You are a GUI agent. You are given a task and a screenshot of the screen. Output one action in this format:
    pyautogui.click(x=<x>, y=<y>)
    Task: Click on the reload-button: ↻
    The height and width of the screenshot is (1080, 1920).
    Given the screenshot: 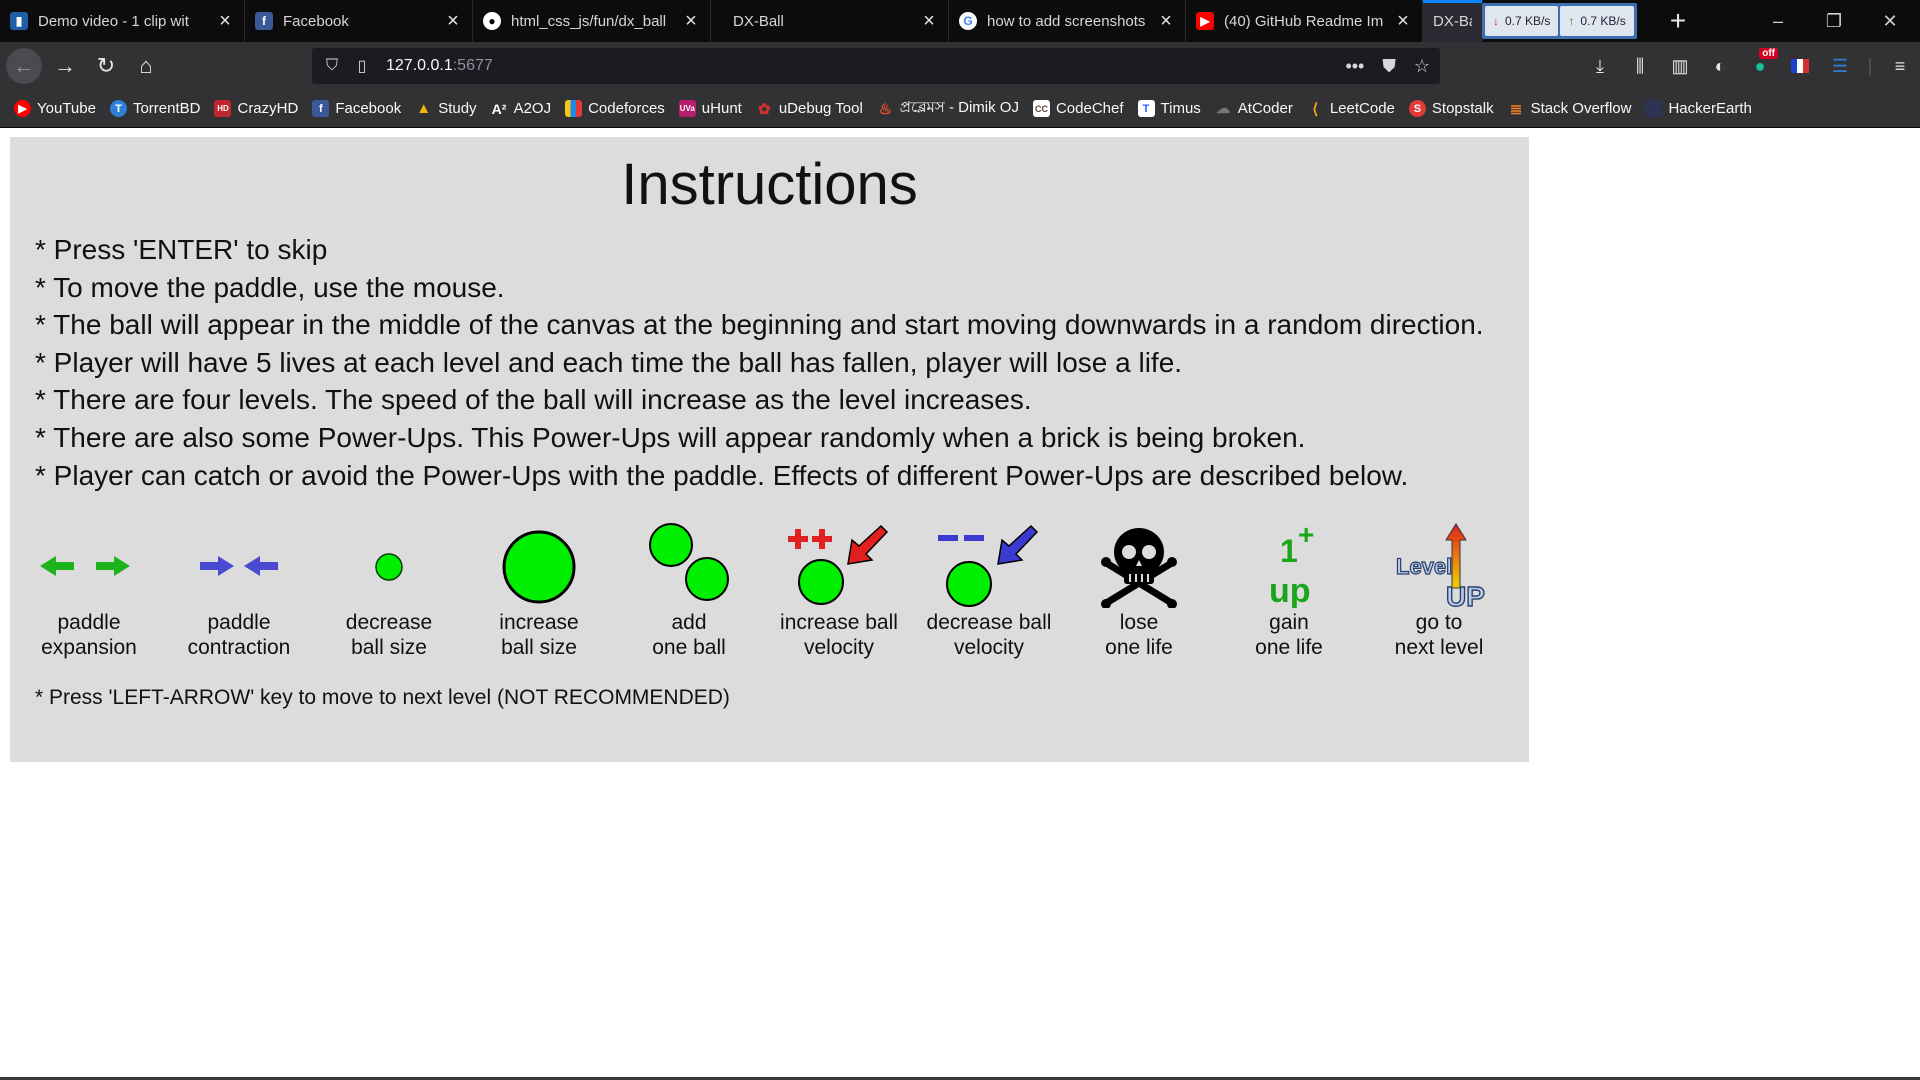 What is the action you would take?
    pyautogui.click(x=106, y=66)
    